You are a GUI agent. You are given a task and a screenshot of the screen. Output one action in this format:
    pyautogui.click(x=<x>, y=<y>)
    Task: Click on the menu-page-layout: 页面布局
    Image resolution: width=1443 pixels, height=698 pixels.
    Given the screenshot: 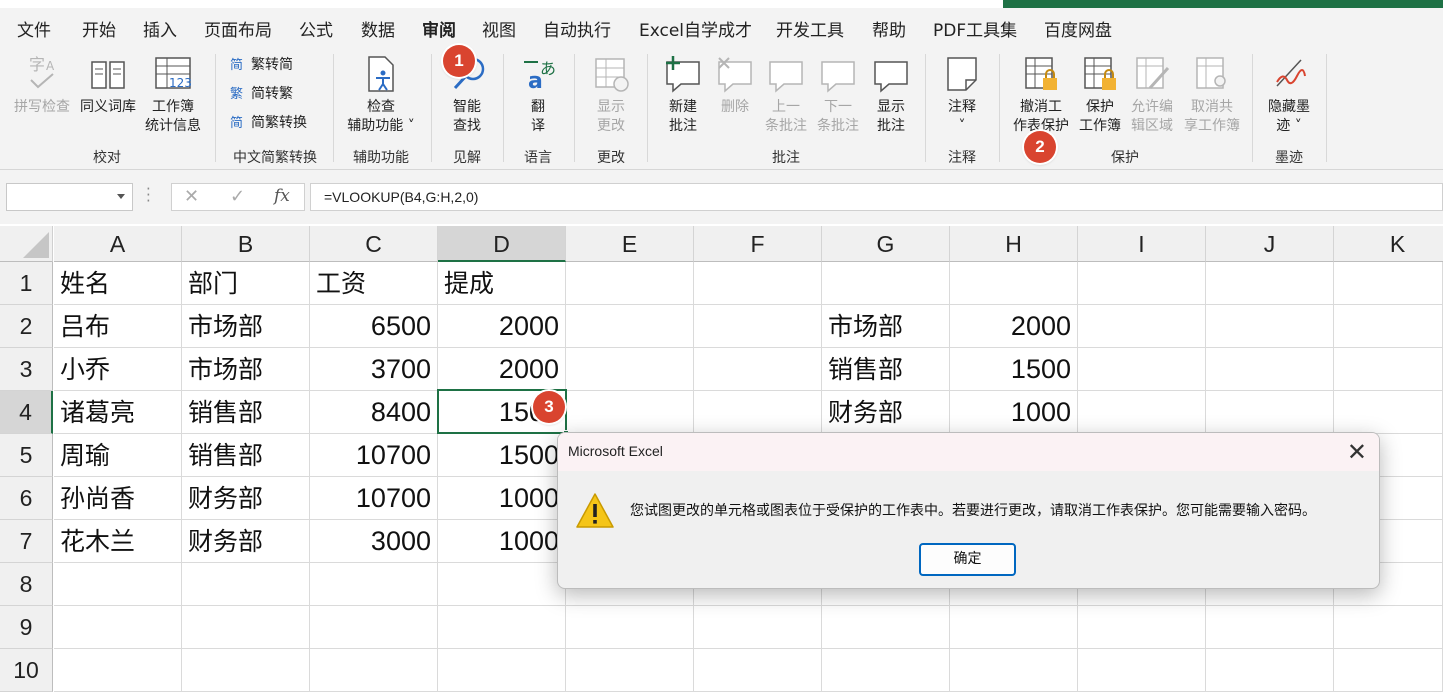 What is the action you would take?
    pyautogui.click(x=238, y=28)
    